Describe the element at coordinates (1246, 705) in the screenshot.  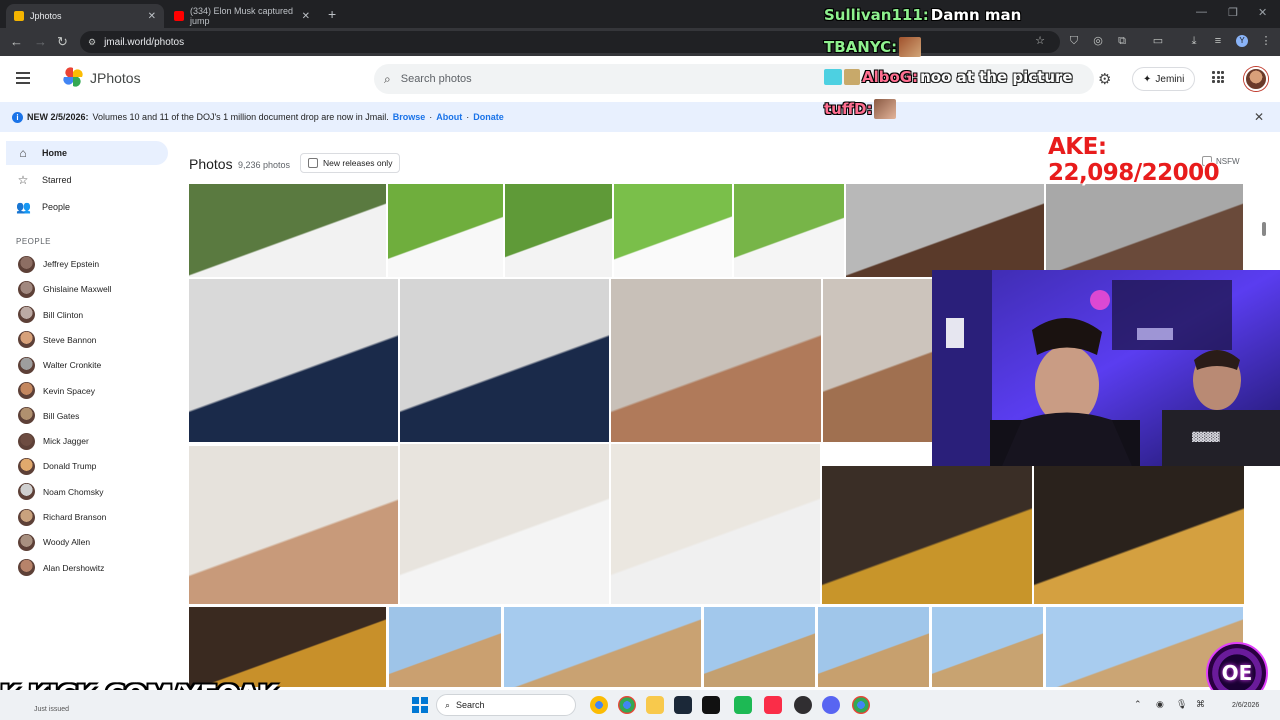
I see `taskbar-date: 2/6/2026` at that location.